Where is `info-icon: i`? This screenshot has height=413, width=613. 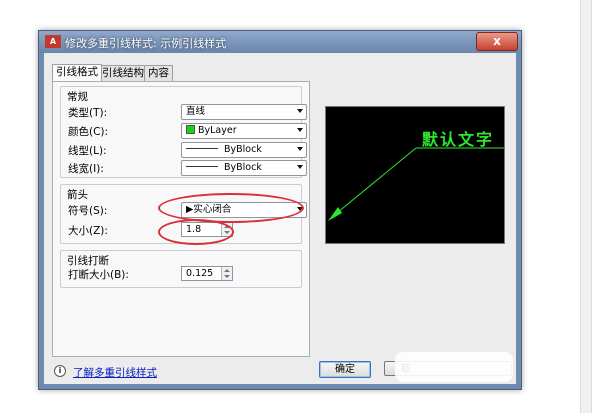 info-icon: i is located at coordinates (60, 371).